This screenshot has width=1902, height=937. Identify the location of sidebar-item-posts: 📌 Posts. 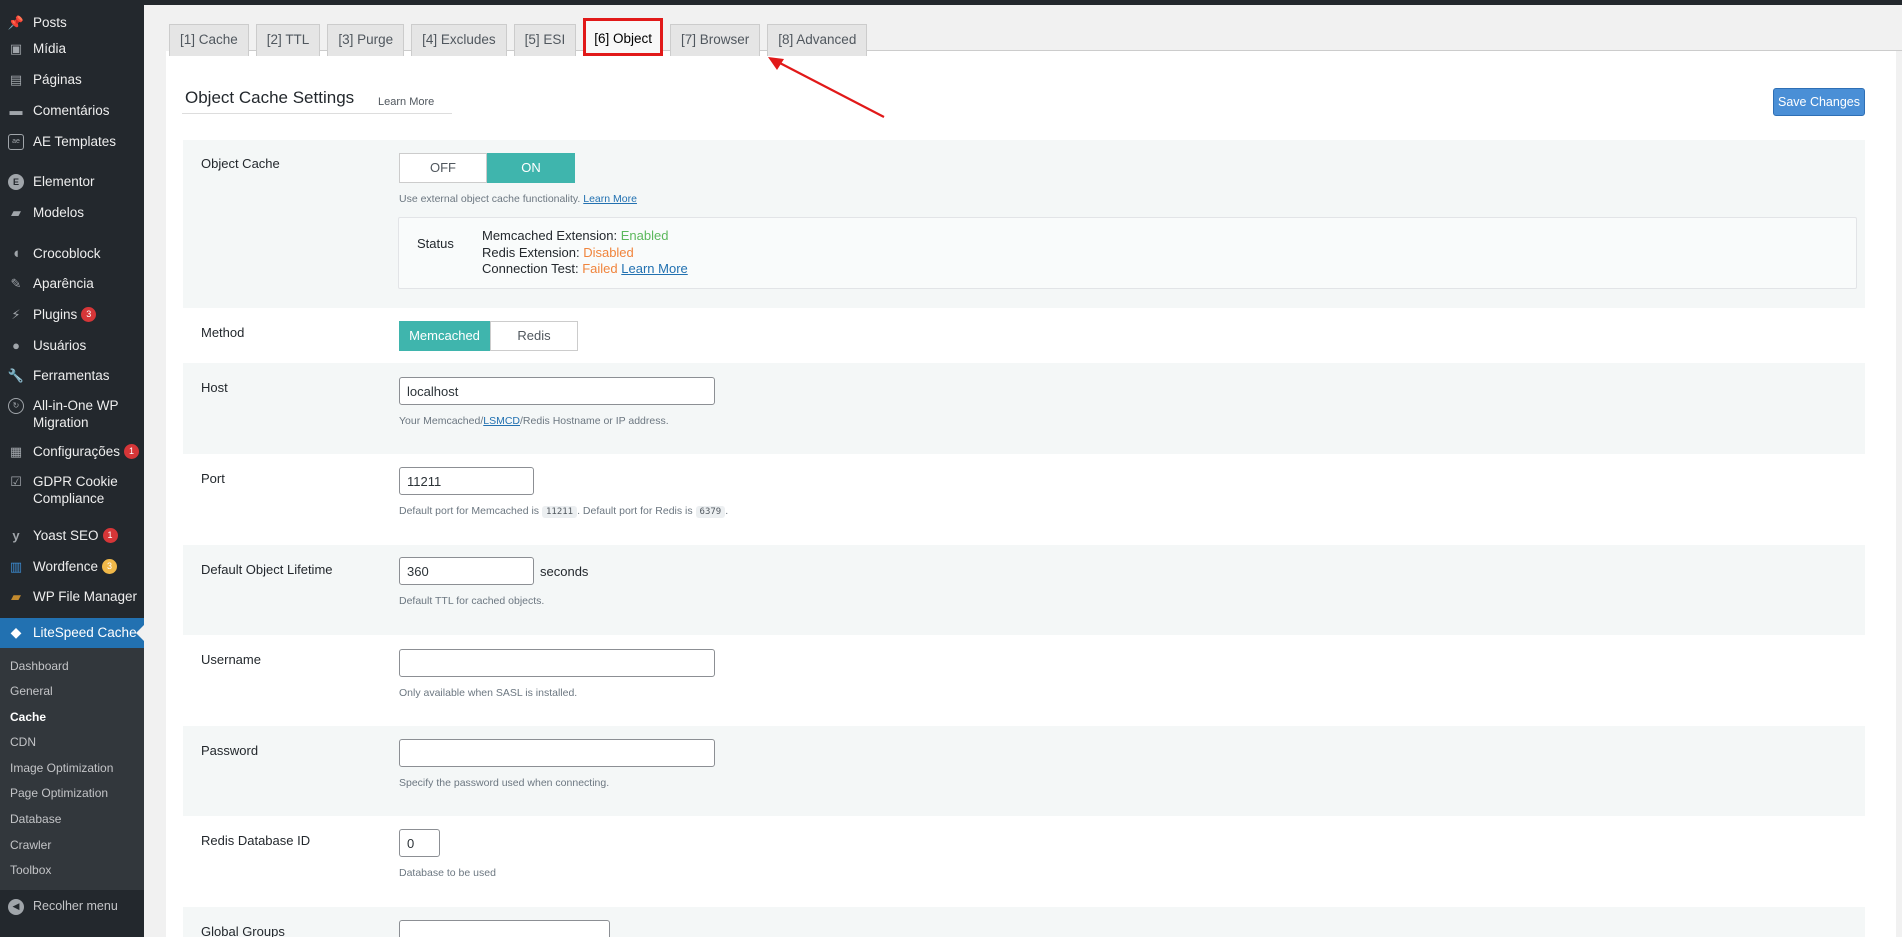
(72, 27).